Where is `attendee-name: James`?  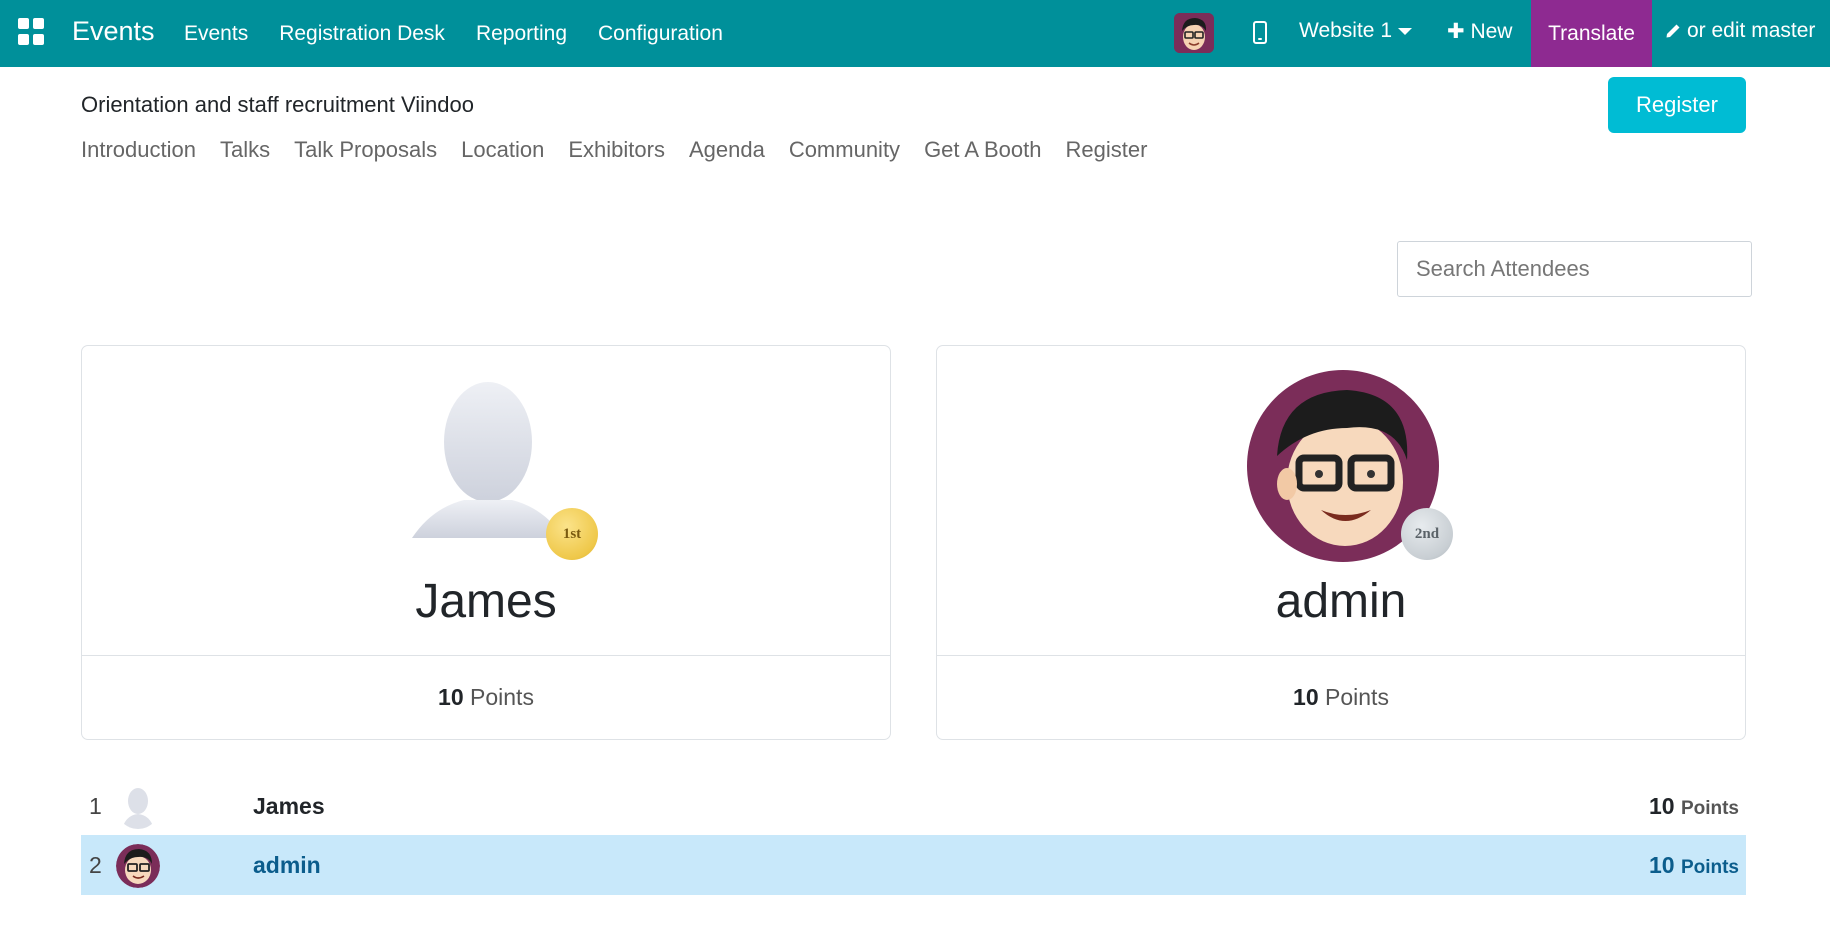 attendee-name: James is located at coordinates (289, 805).